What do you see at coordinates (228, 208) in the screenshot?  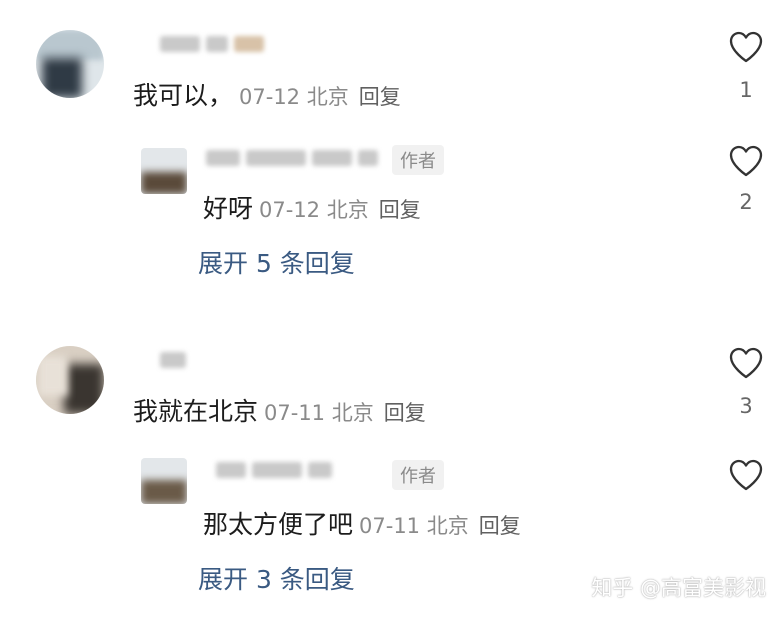 I see `reply-text: 好呀` at bounding box center [228, 208].